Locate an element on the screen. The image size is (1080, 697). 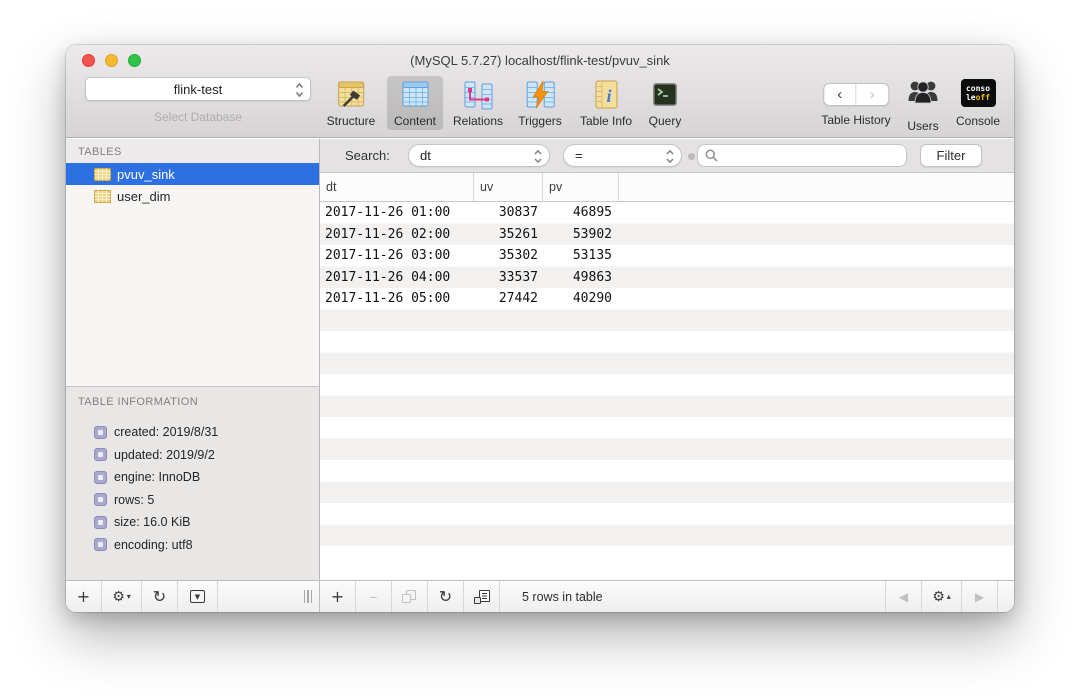
toolbar-button-users: Users is located at coordinates (923, 105).